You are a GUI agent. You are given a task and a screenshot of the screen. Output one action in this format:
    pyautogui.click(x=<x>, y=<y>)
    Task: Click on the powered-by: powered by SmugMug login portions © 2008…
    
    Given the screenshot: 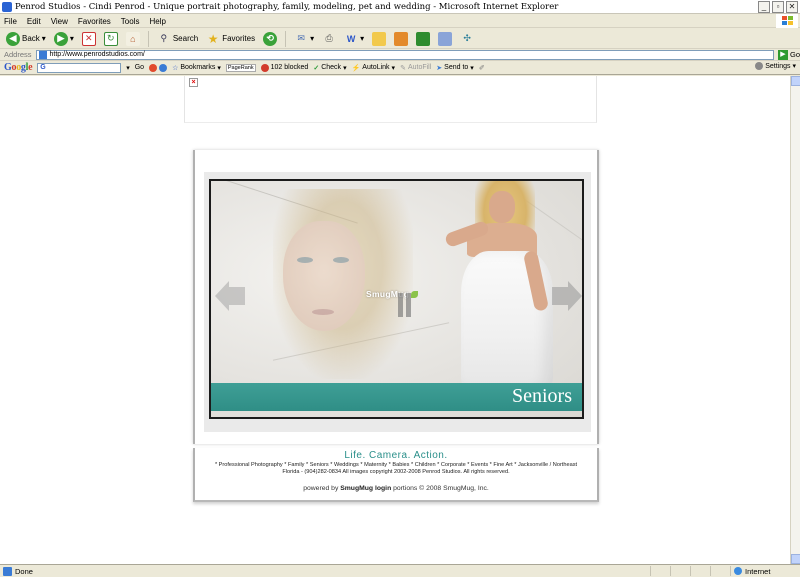 What is the action you would take?
    pyautogui.click(x=396, y=488)
    